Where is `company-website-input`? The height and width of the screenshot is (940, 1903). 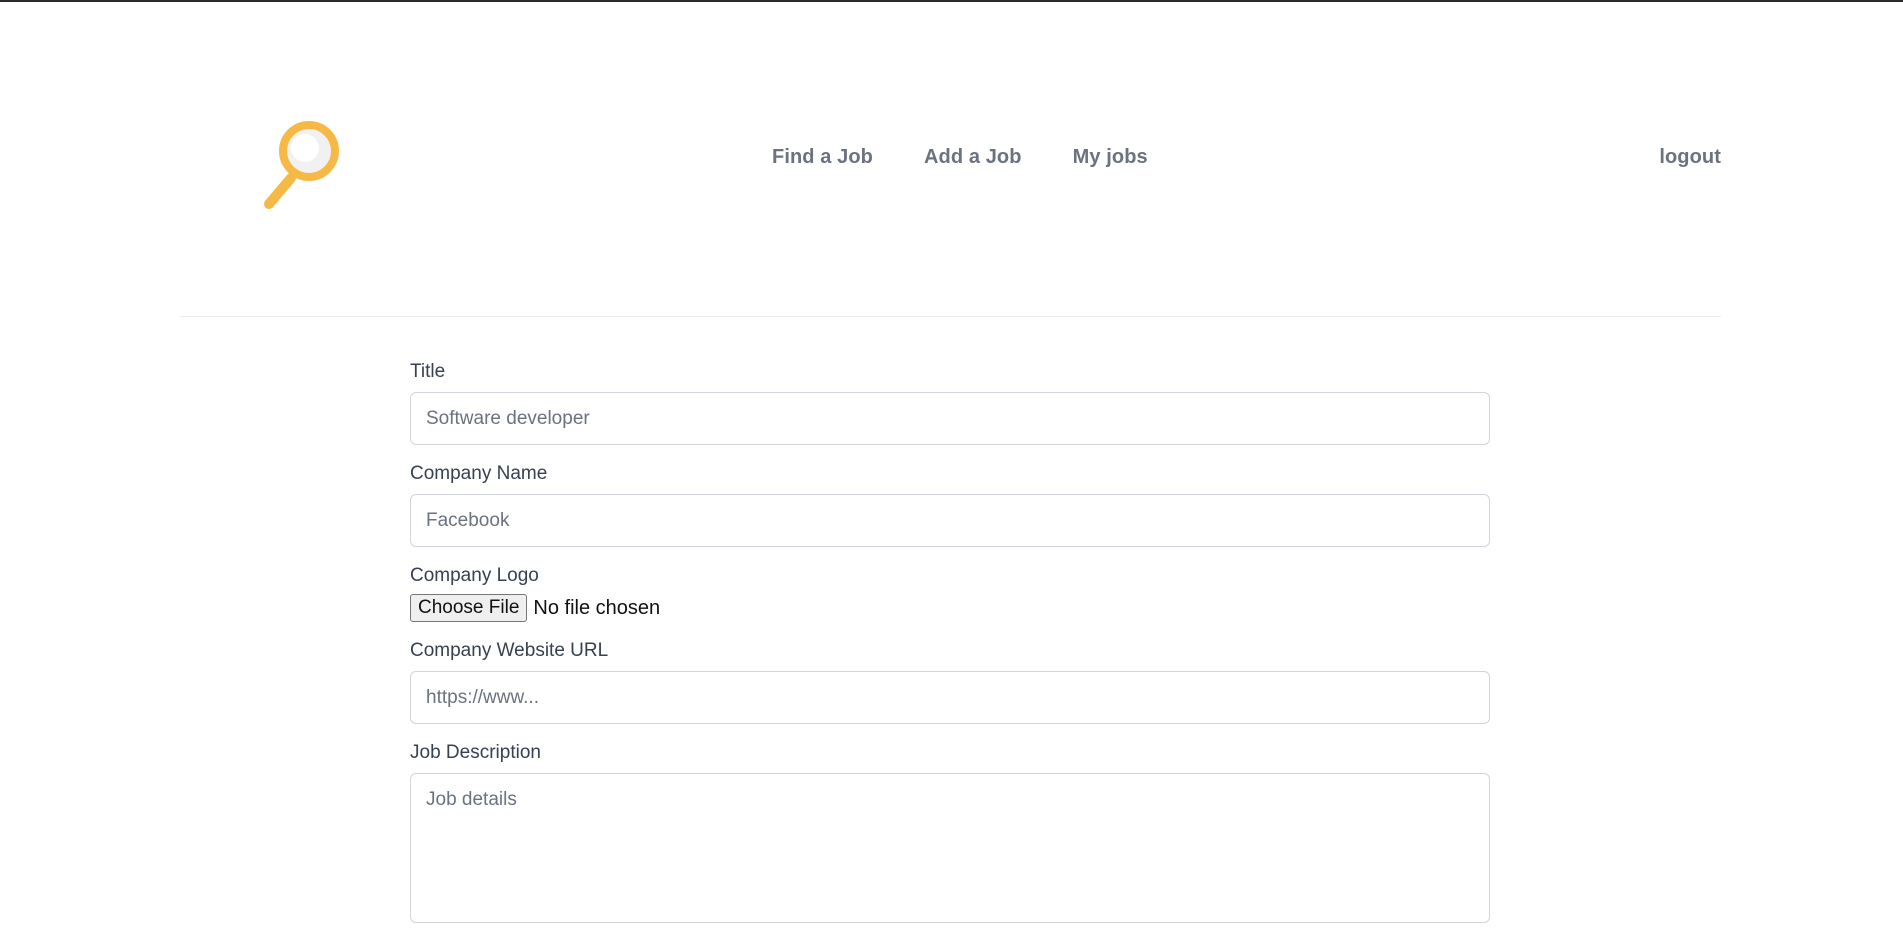
company-website-input is located at coordinates (950, 697).